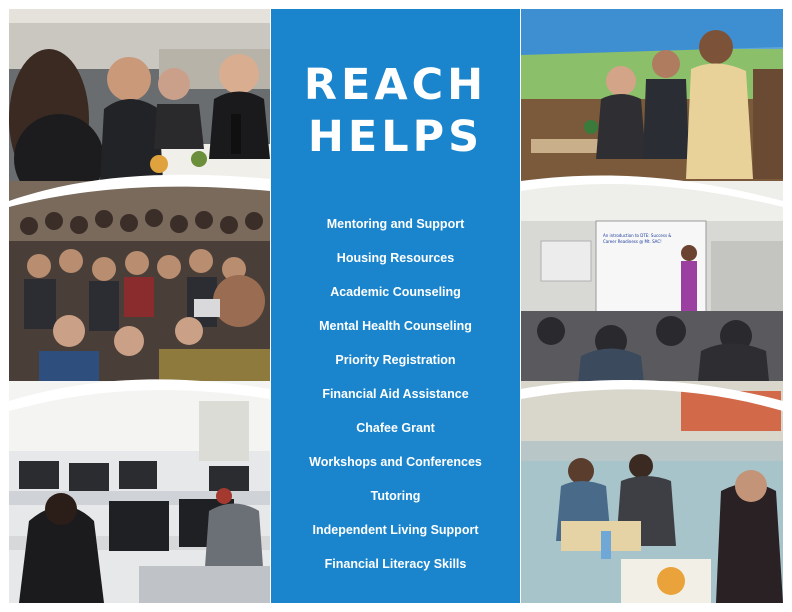 Image resolution: width=792 pixels, height=612 pixels. Describe the element at coordinates (395, 224) in the screenshot. I see `service-item: Mentoring and Support` at that location.